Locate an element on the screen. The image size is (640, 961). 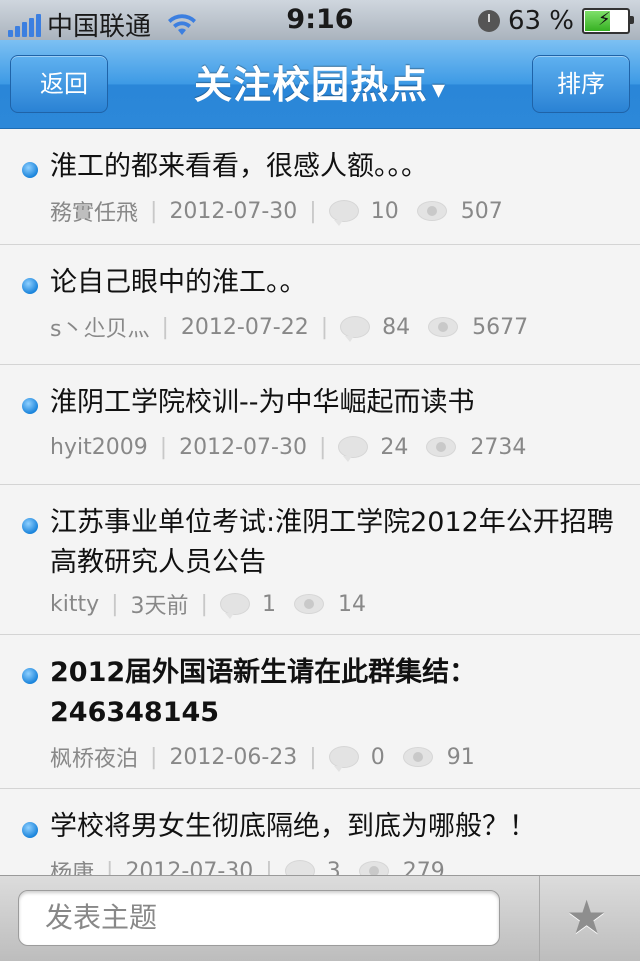
comment-count: 10 is located at coordinates (384, 211).